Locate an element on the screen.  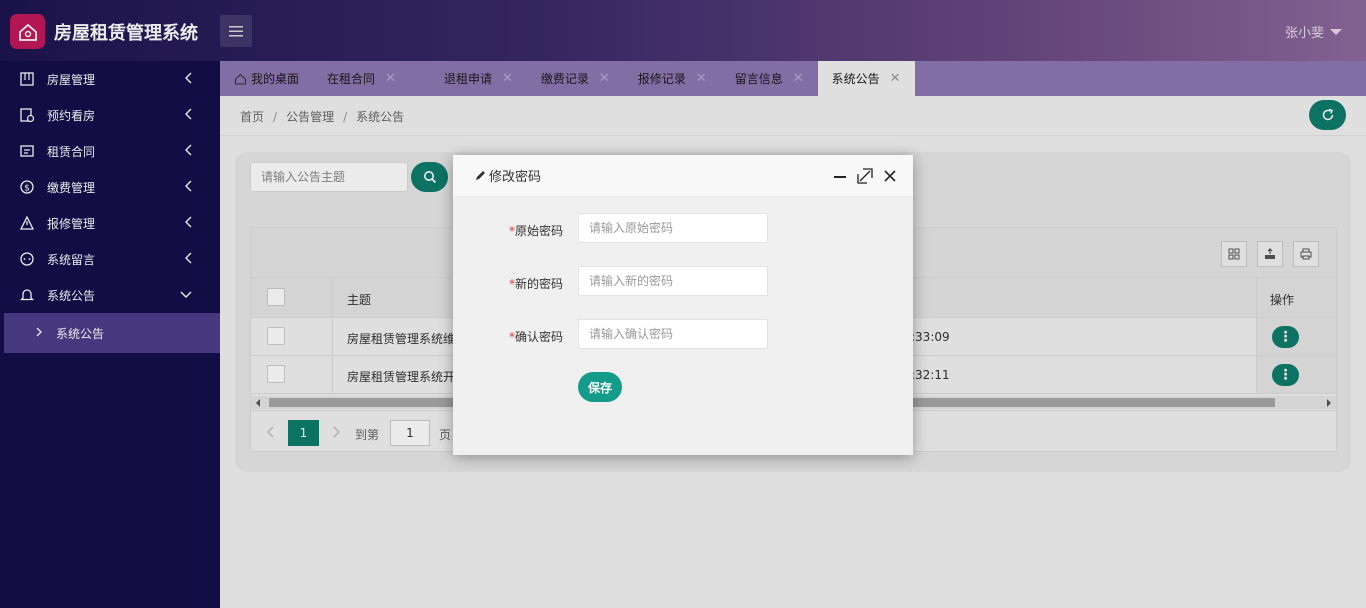
old-password-row: *原始密码 请输入原始密码 is located at coordinates (683, 228).